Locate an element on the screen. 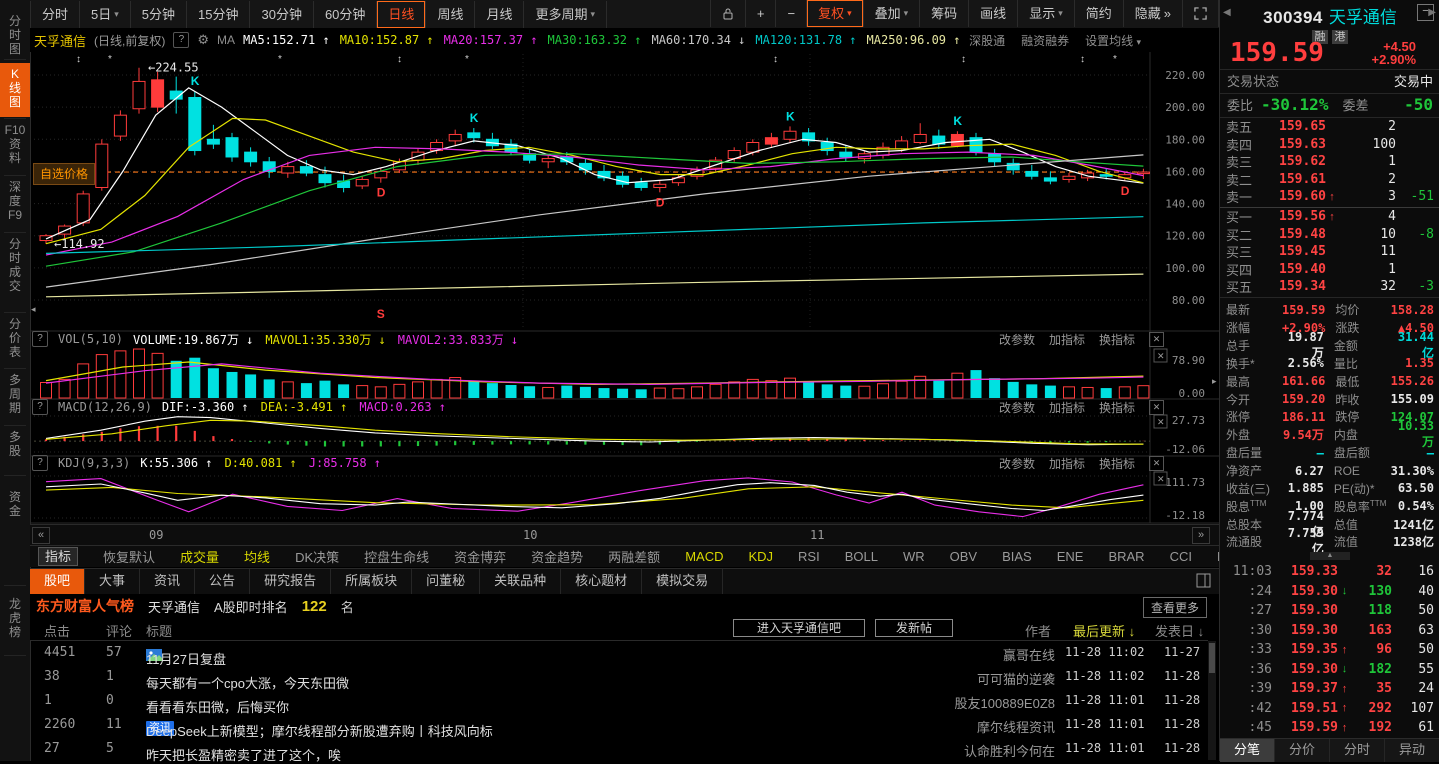 This screenshot has height=764, width=1439. sidebar-item-0: 分时图 is located at coordinates (15, 35).